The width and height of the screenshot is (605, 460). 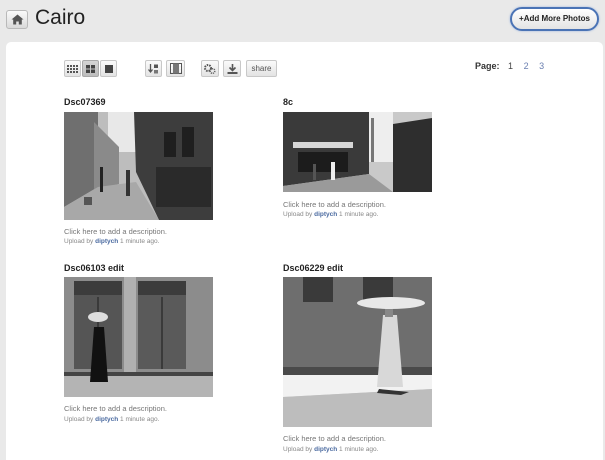 I want to click on photo-title: Dsc06103 edit, so click(x=94, y=268).